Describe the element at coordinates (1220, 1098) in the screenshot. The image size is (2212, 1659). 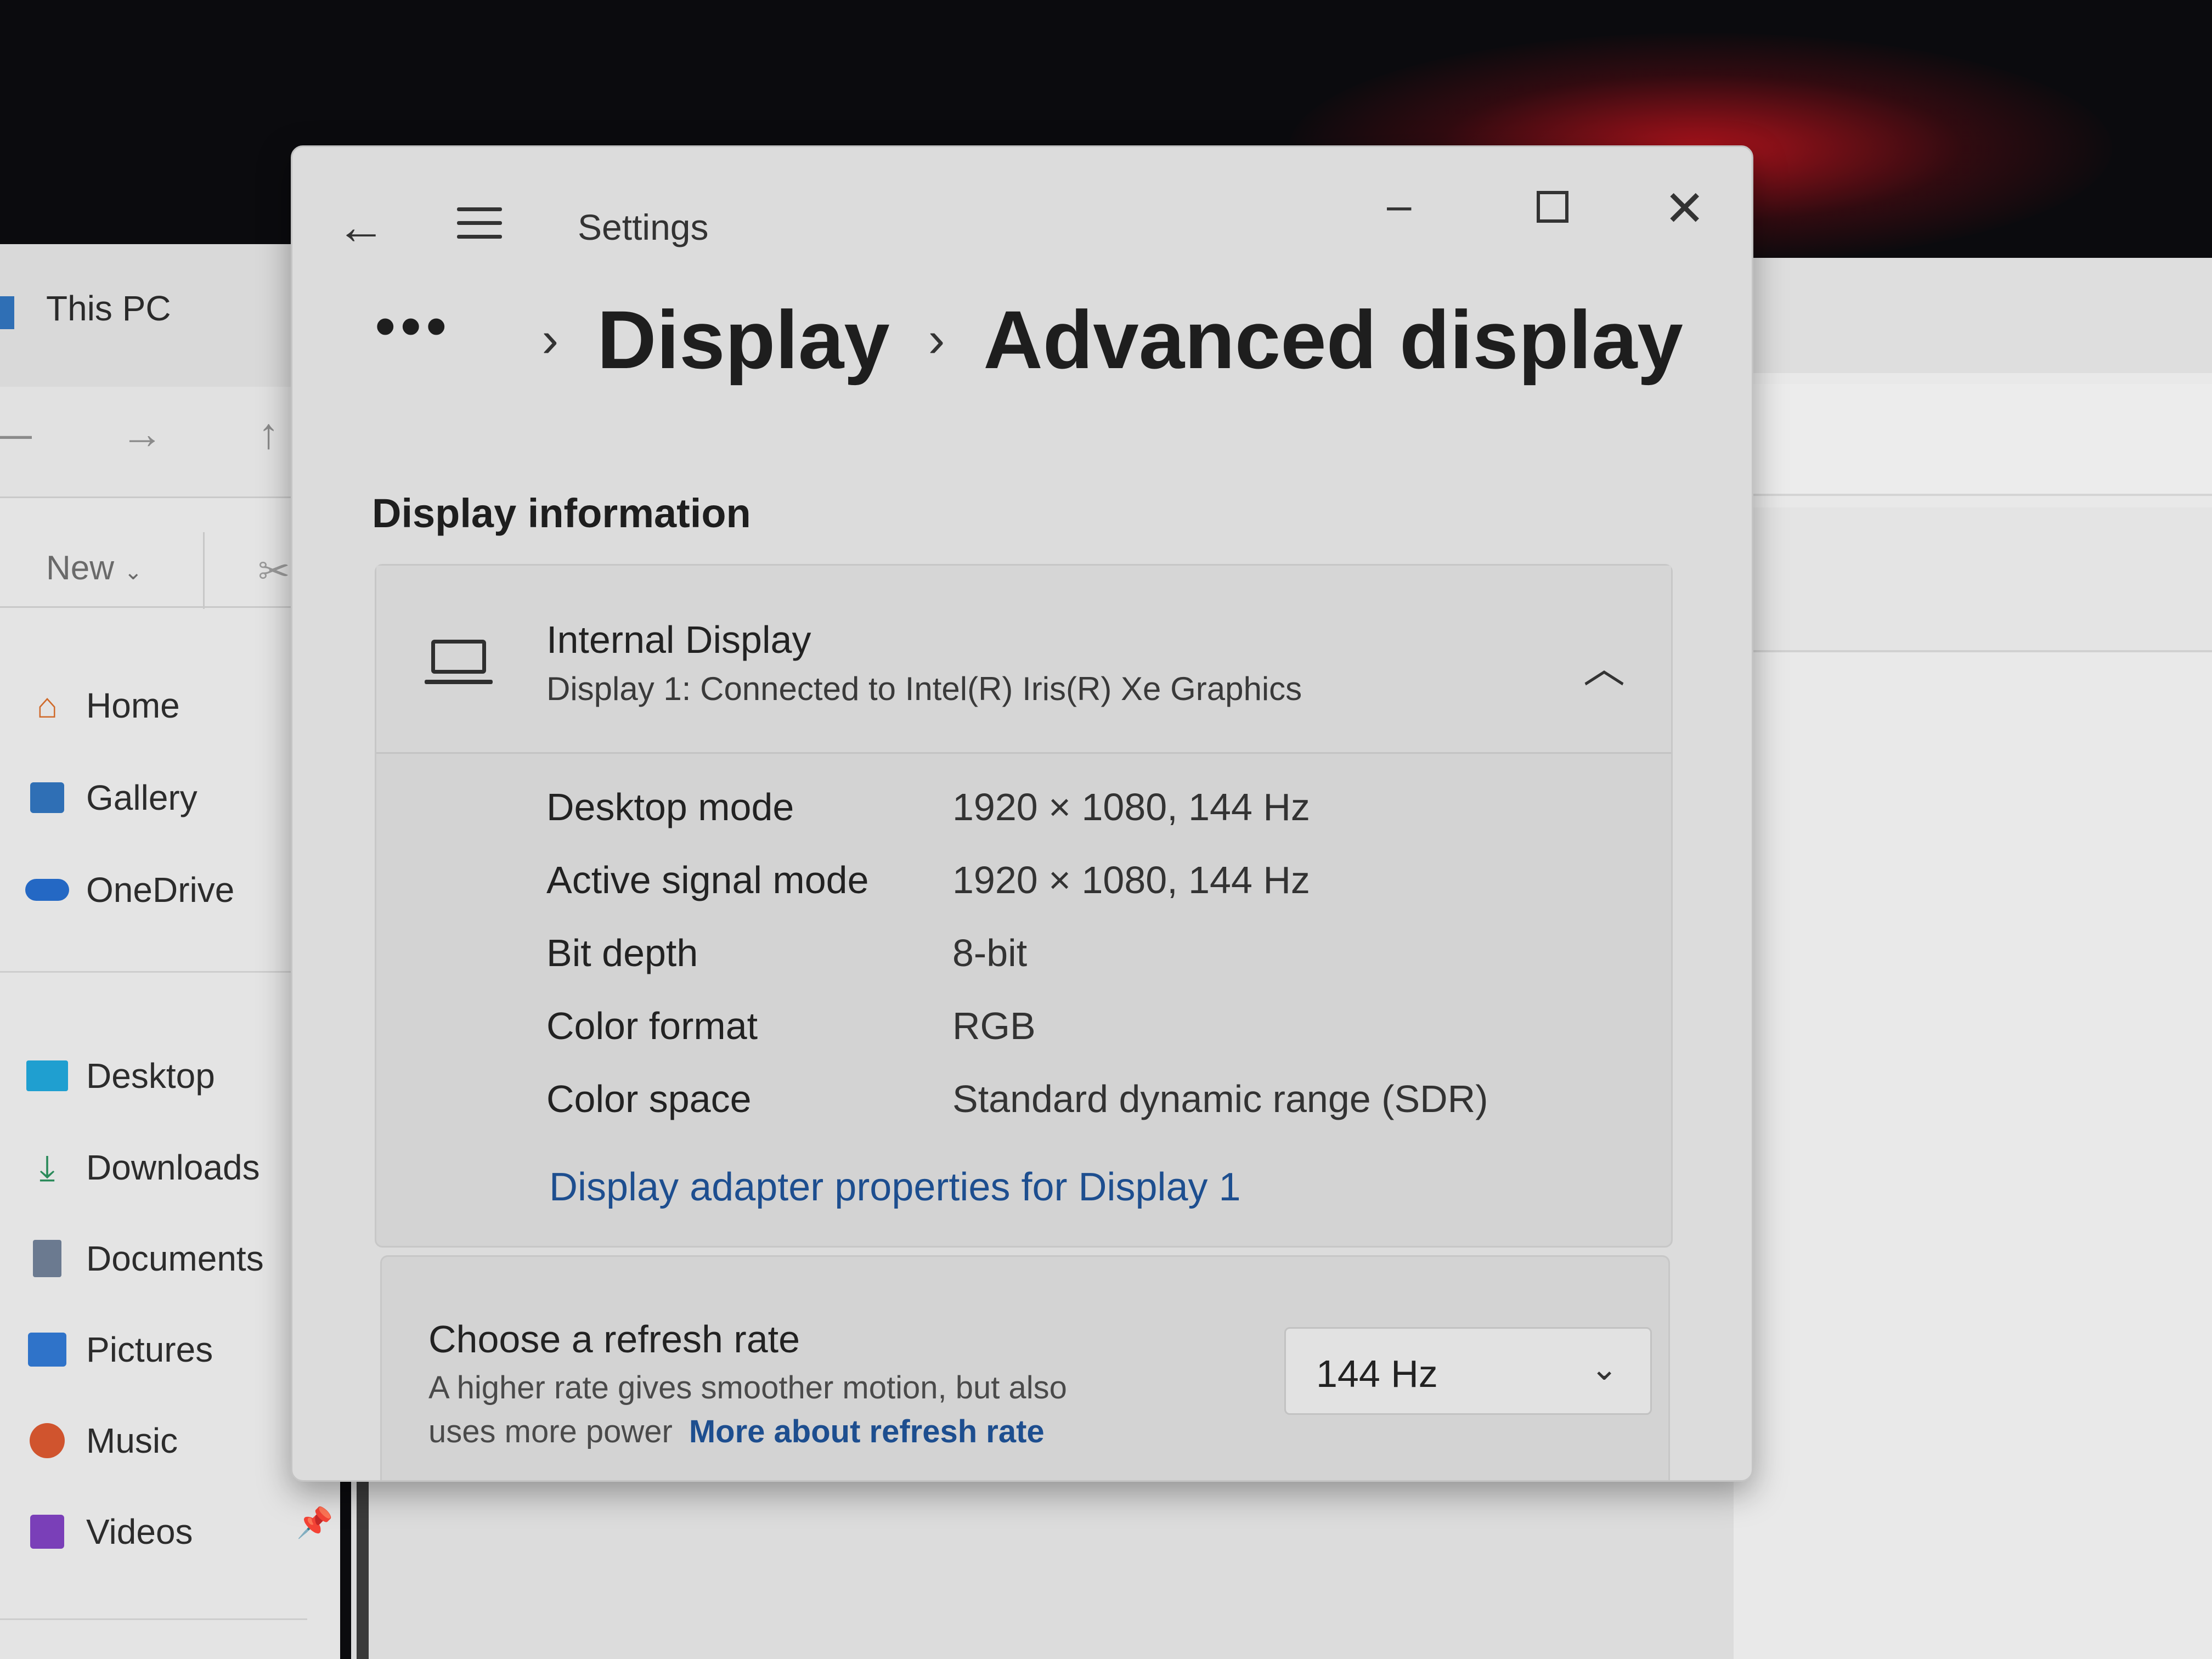
I see `info-value-color-space: Standard dynamic range (SDR)` at that location.